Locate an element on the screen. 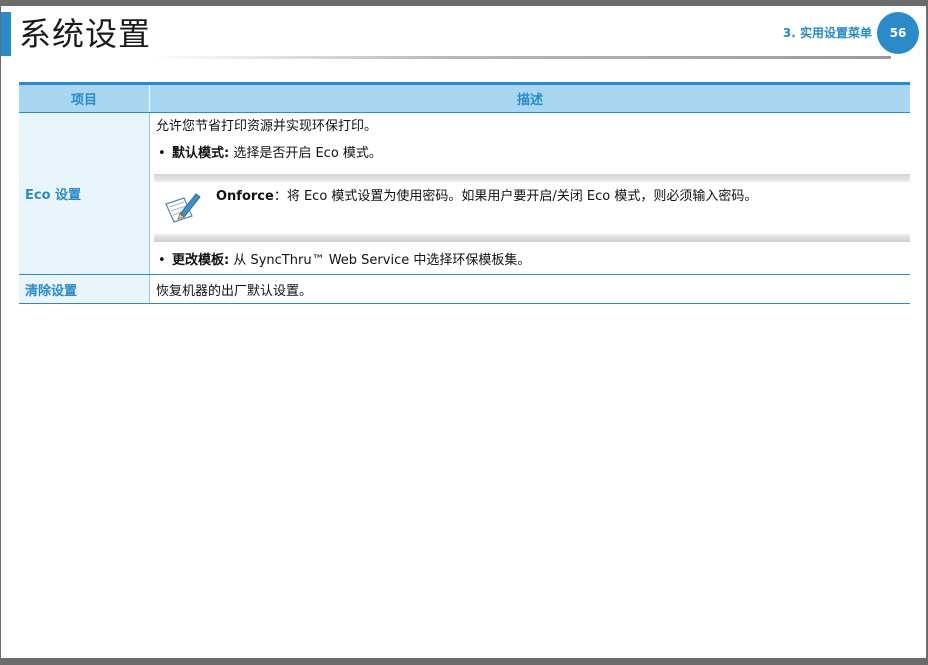 This screenshot has height=665, width=928. eco-intro: 允许您节省打印资源并实现环保打印。 is located at coordinates (267, 126).